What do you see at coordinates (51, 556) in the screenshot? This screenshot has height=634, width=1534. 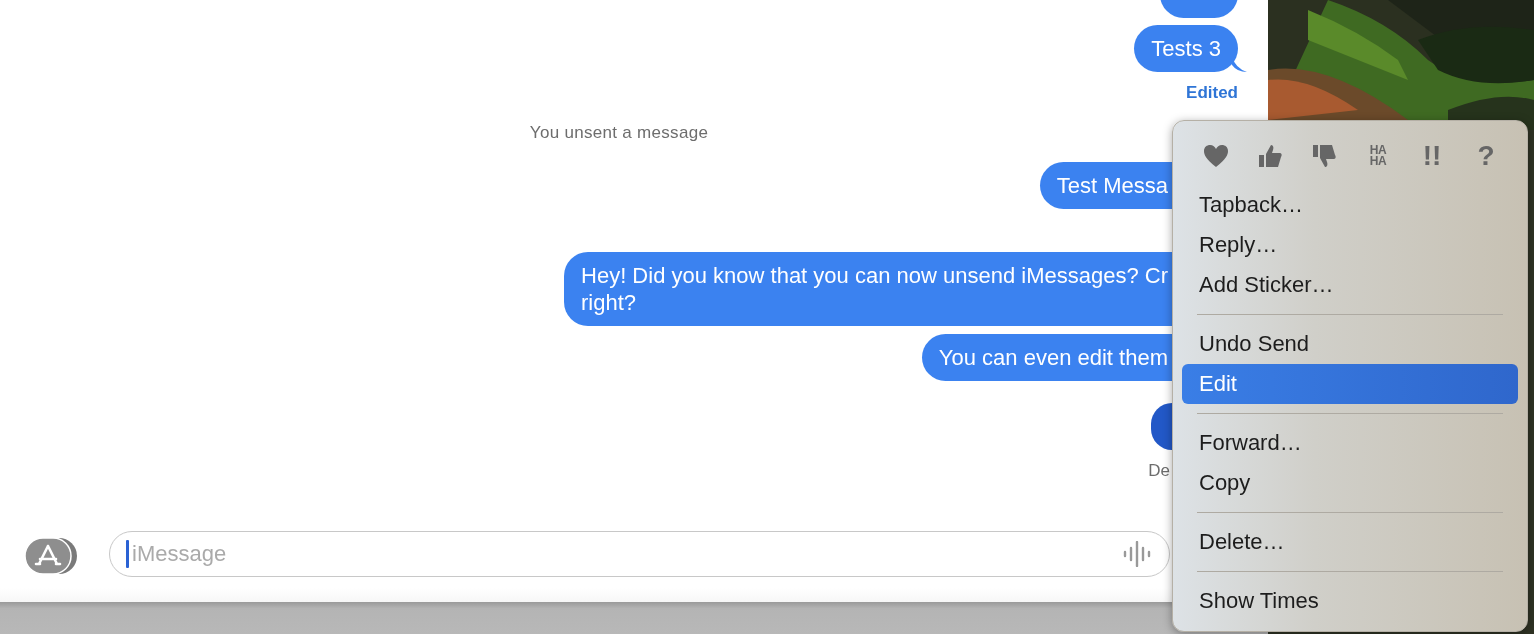 I see `app-store-button` at bounding box center [51, 556].